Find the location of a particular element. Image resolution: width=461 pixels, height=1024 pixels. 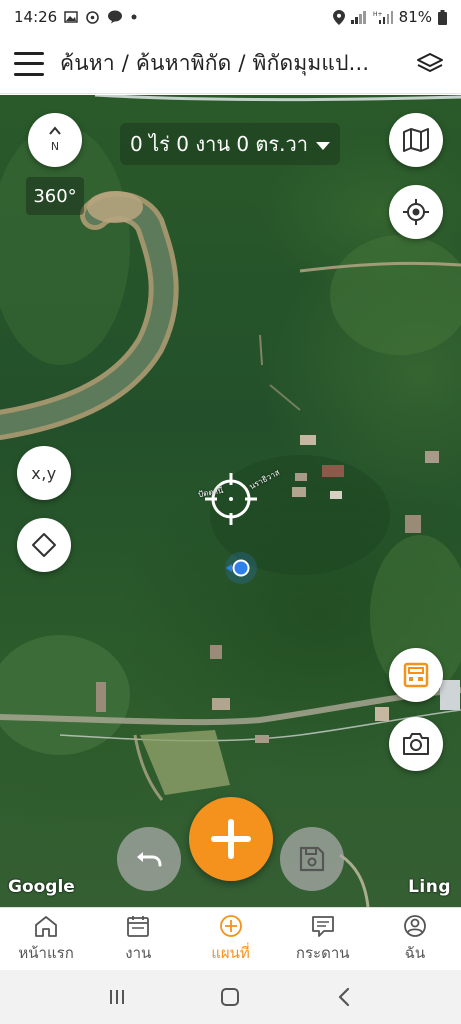

line-app-icon is located at coordinates (115, 17).